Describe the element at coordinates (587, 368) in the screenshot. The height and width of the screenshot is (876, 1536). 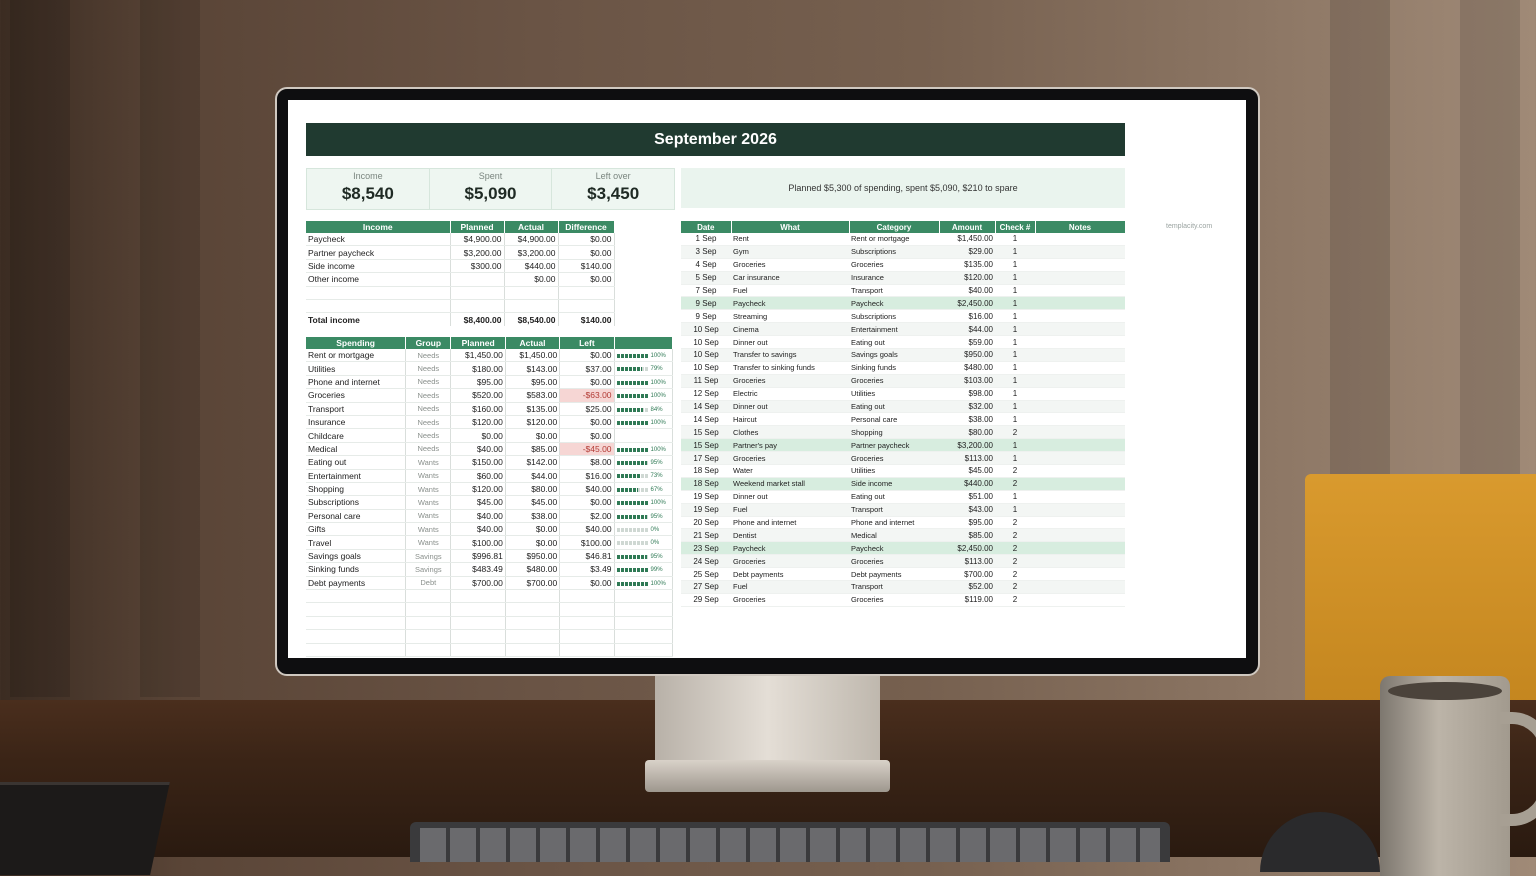
I see `spending-left-cell: $37.00` at that location.